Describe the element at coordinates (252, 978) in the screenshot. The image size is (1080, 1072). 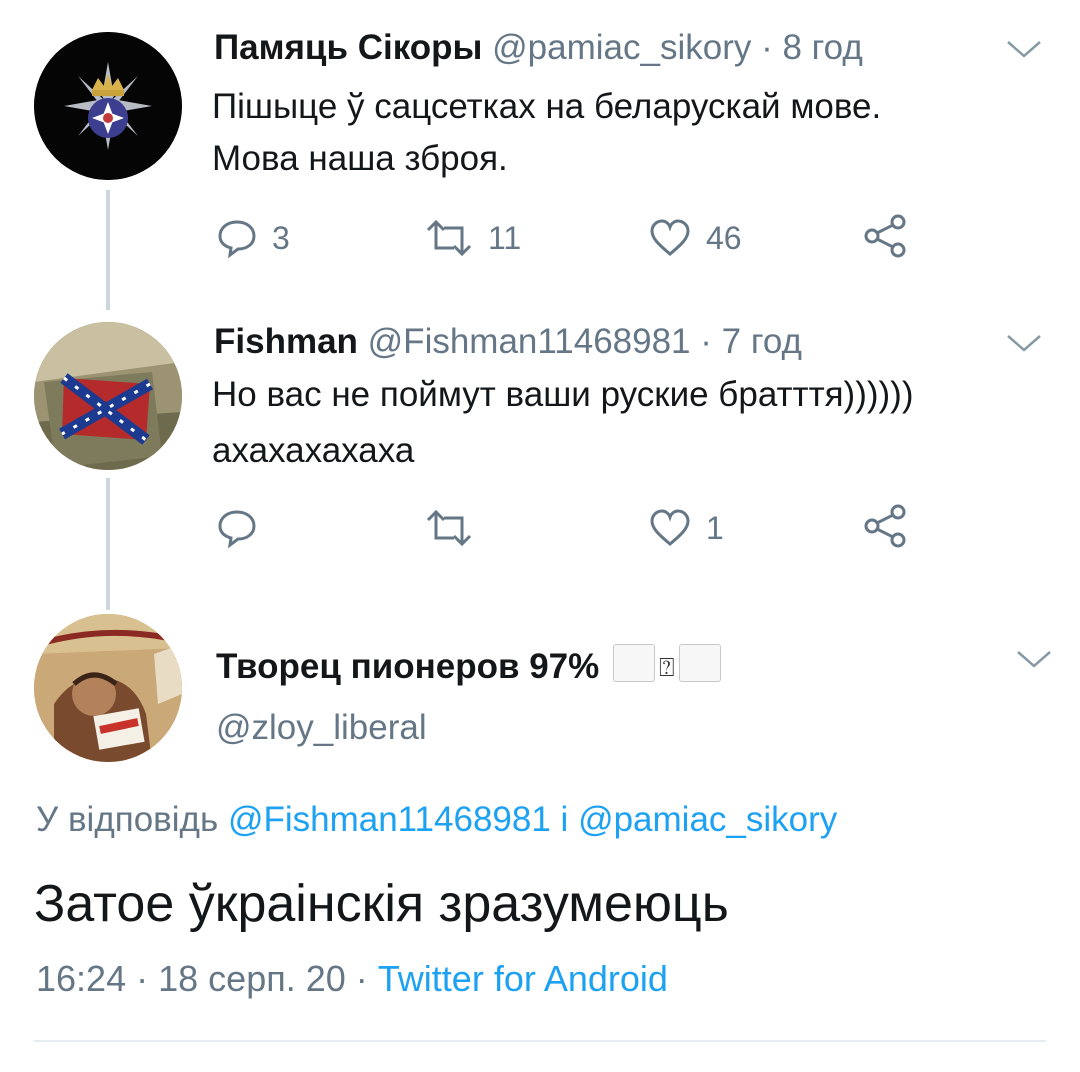
I see `tweet-date: 18 серп. 20` at that location.